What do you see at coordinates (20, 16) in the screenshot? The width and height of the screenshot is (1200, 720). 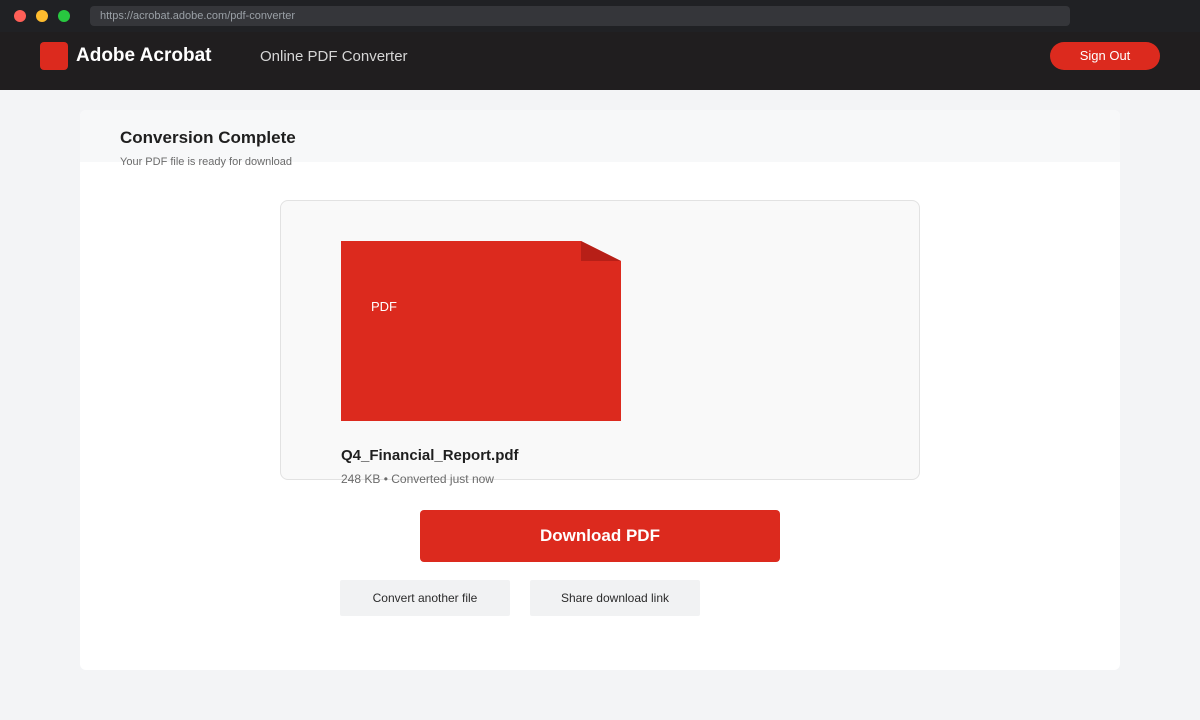 I see `window-close-icon` at bounding box center [20, 16].